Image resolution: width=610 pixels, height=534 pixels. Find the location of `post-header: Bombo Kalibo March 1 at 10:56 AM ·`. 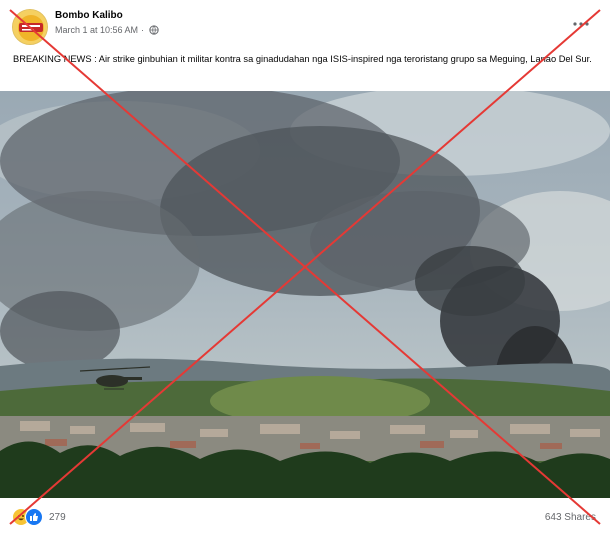

post-header: Bombo Kalibo March 1 at 10:56 AM · is located at coordinates (305, 24).